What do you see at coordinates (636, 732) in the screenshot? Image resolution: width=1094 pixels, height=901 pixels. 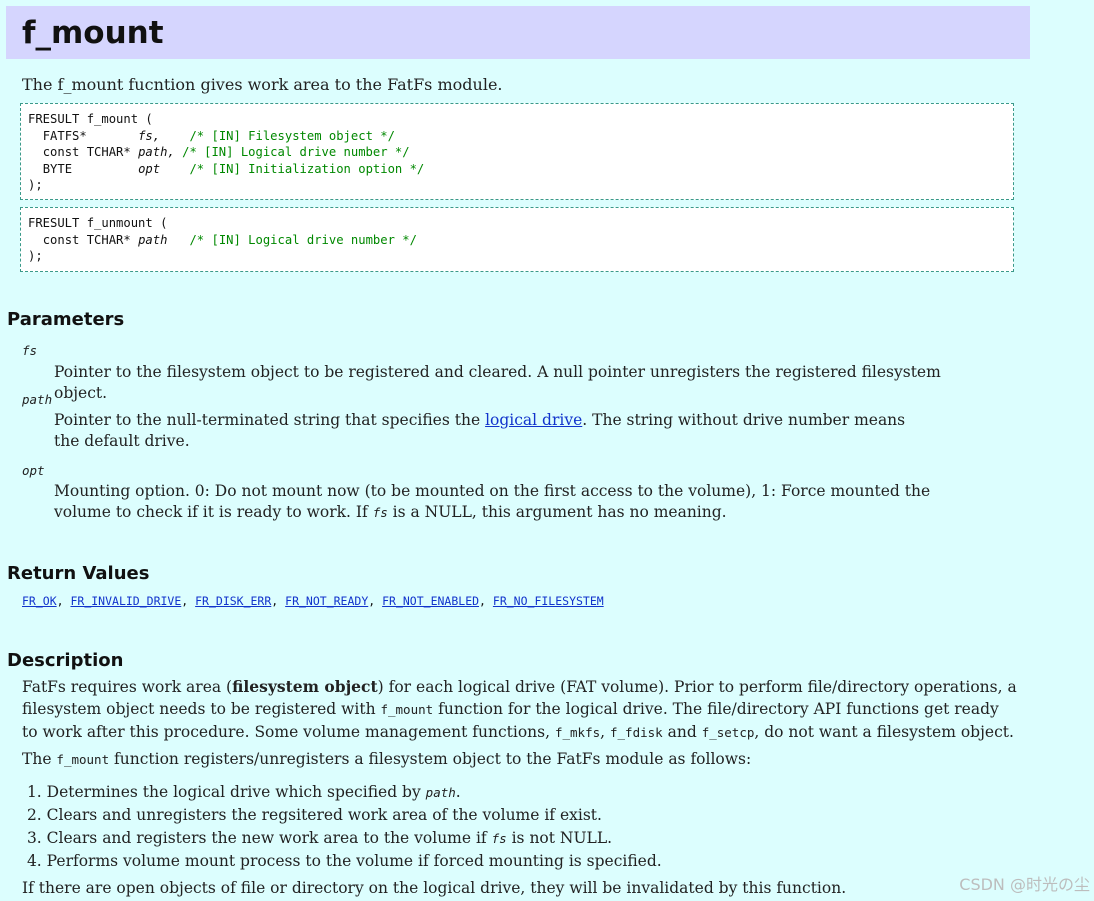 I see `code-f-fdisk: f_fdisk` at bounding box center [636, 732].